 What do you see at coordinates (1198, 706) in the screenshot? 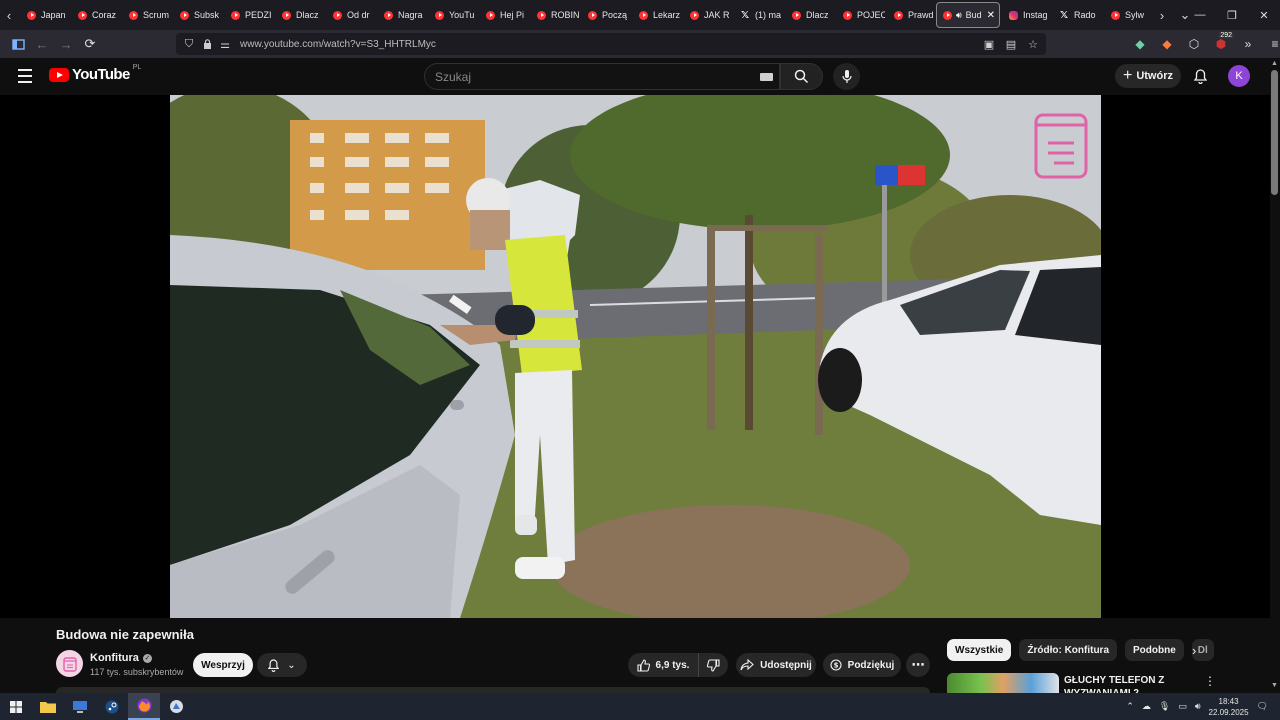
I see `volume-icon: 🔊︎` at bounding box center [1198, 706].